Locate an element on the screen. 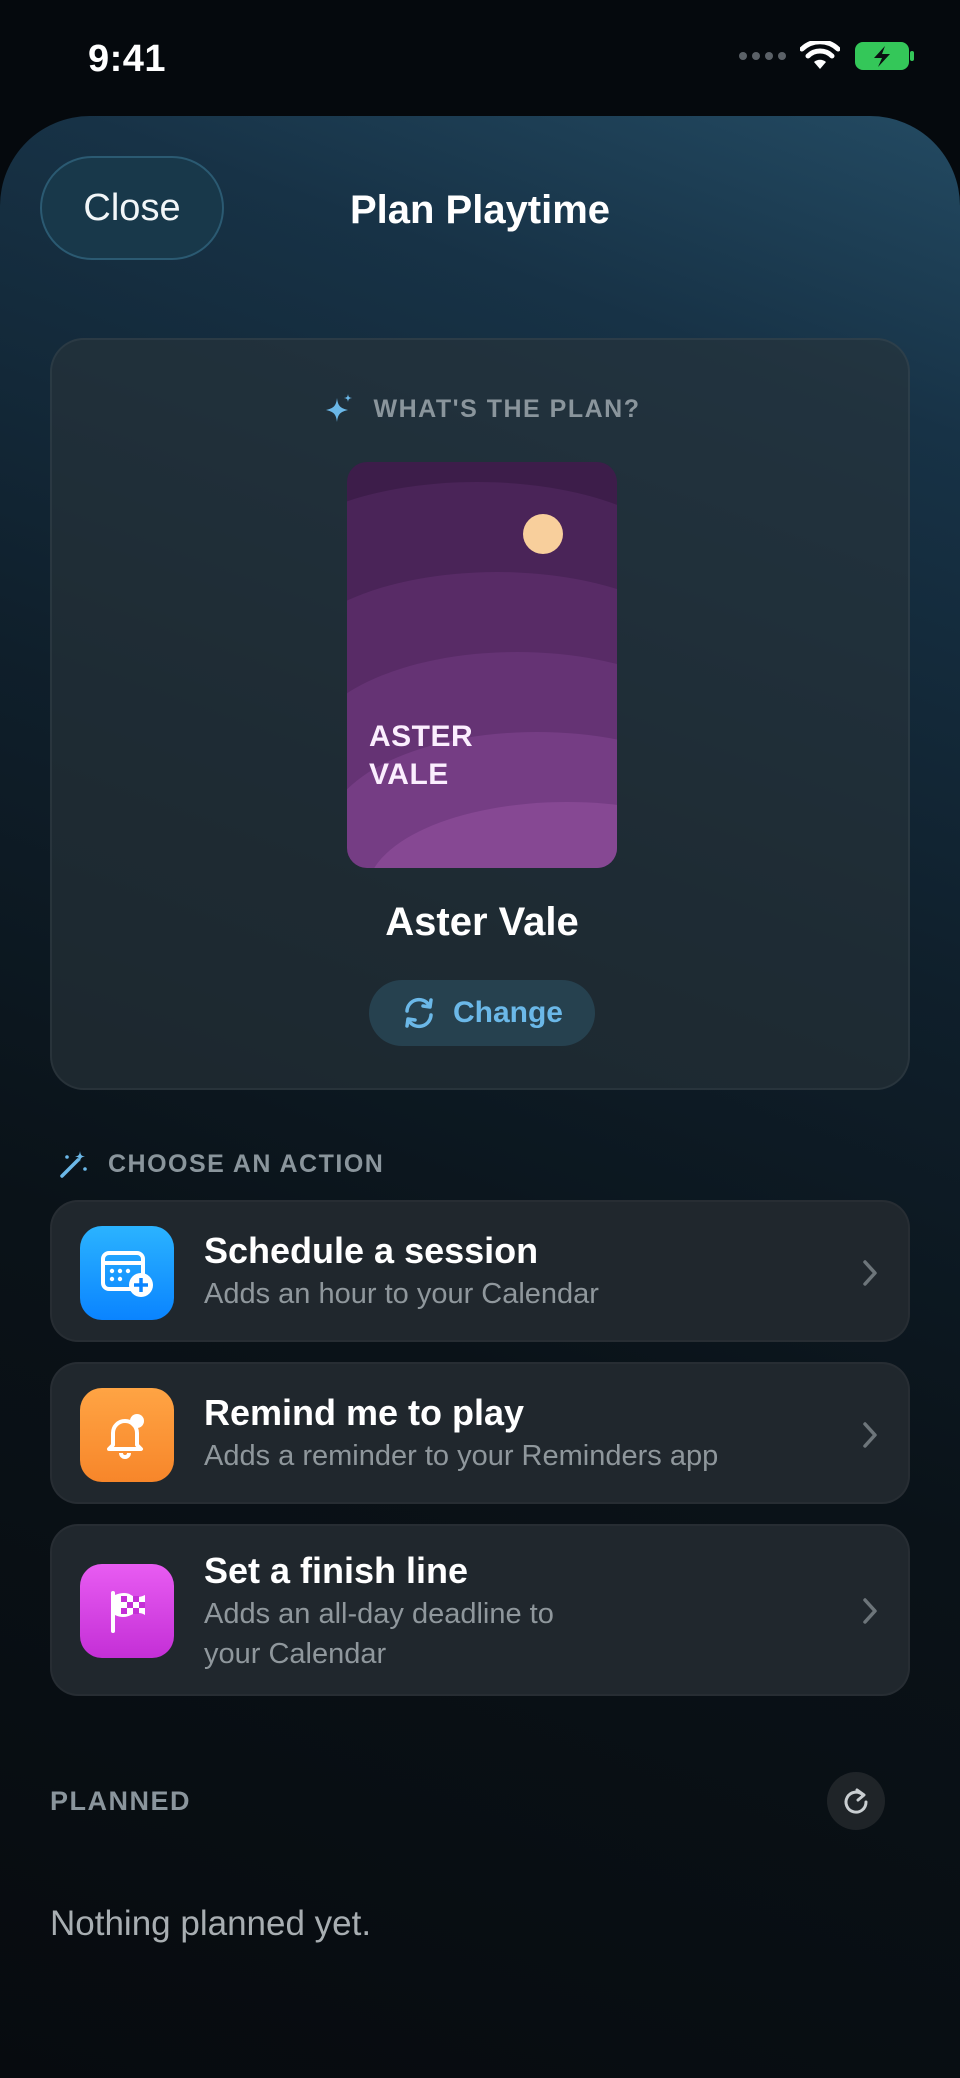  plan-header: WHAT'S THE PLAN? is located at coordinates (482, 409).